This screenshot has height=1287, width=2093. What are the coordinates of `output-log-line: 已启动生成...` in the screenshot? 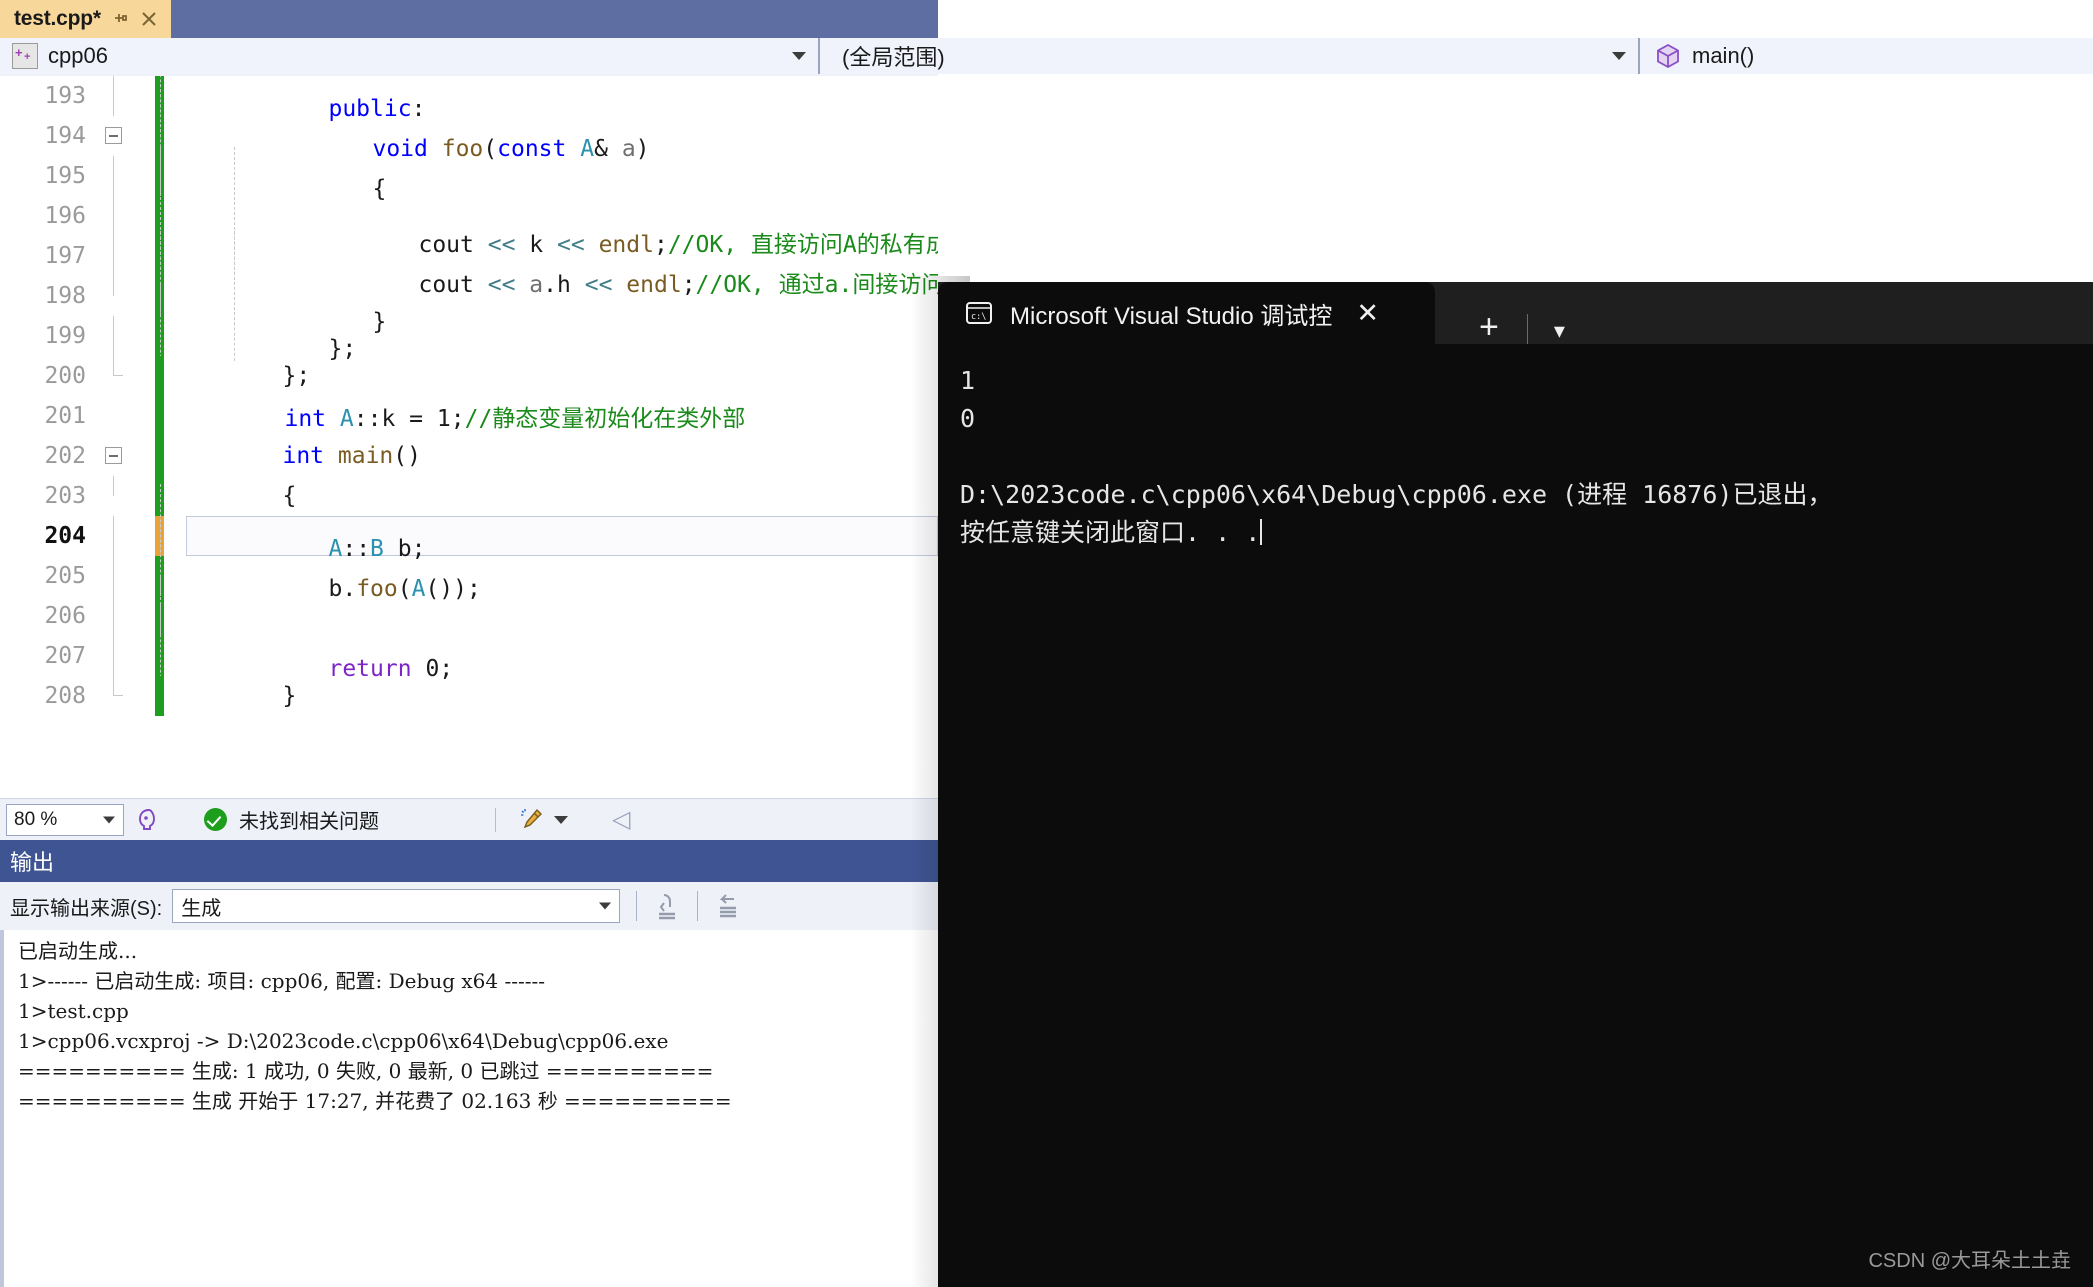 It's located at (78, 951).